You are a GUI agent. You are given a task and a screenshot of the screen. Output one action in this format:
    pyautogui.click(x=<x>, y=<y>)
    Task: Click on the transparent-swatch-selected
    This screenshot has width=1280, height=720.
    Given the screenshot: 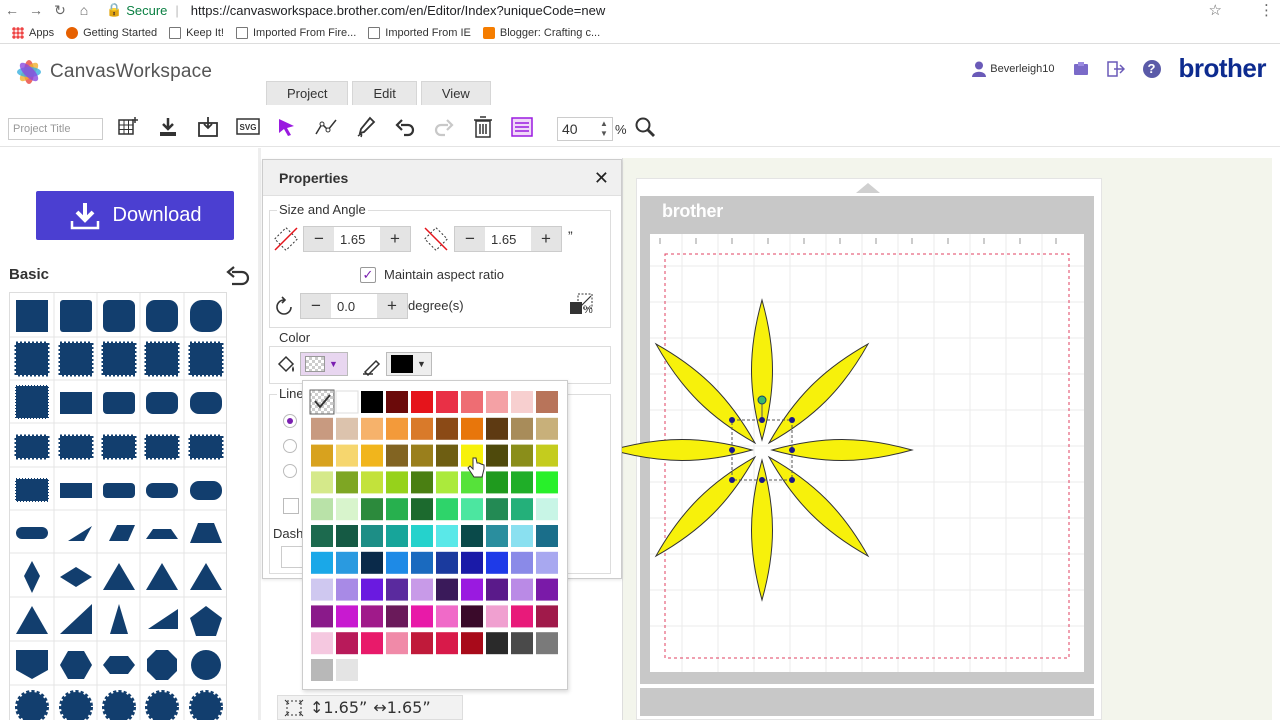 What is the action you would take?
    pyautogui.click(x=322, y=402)
    